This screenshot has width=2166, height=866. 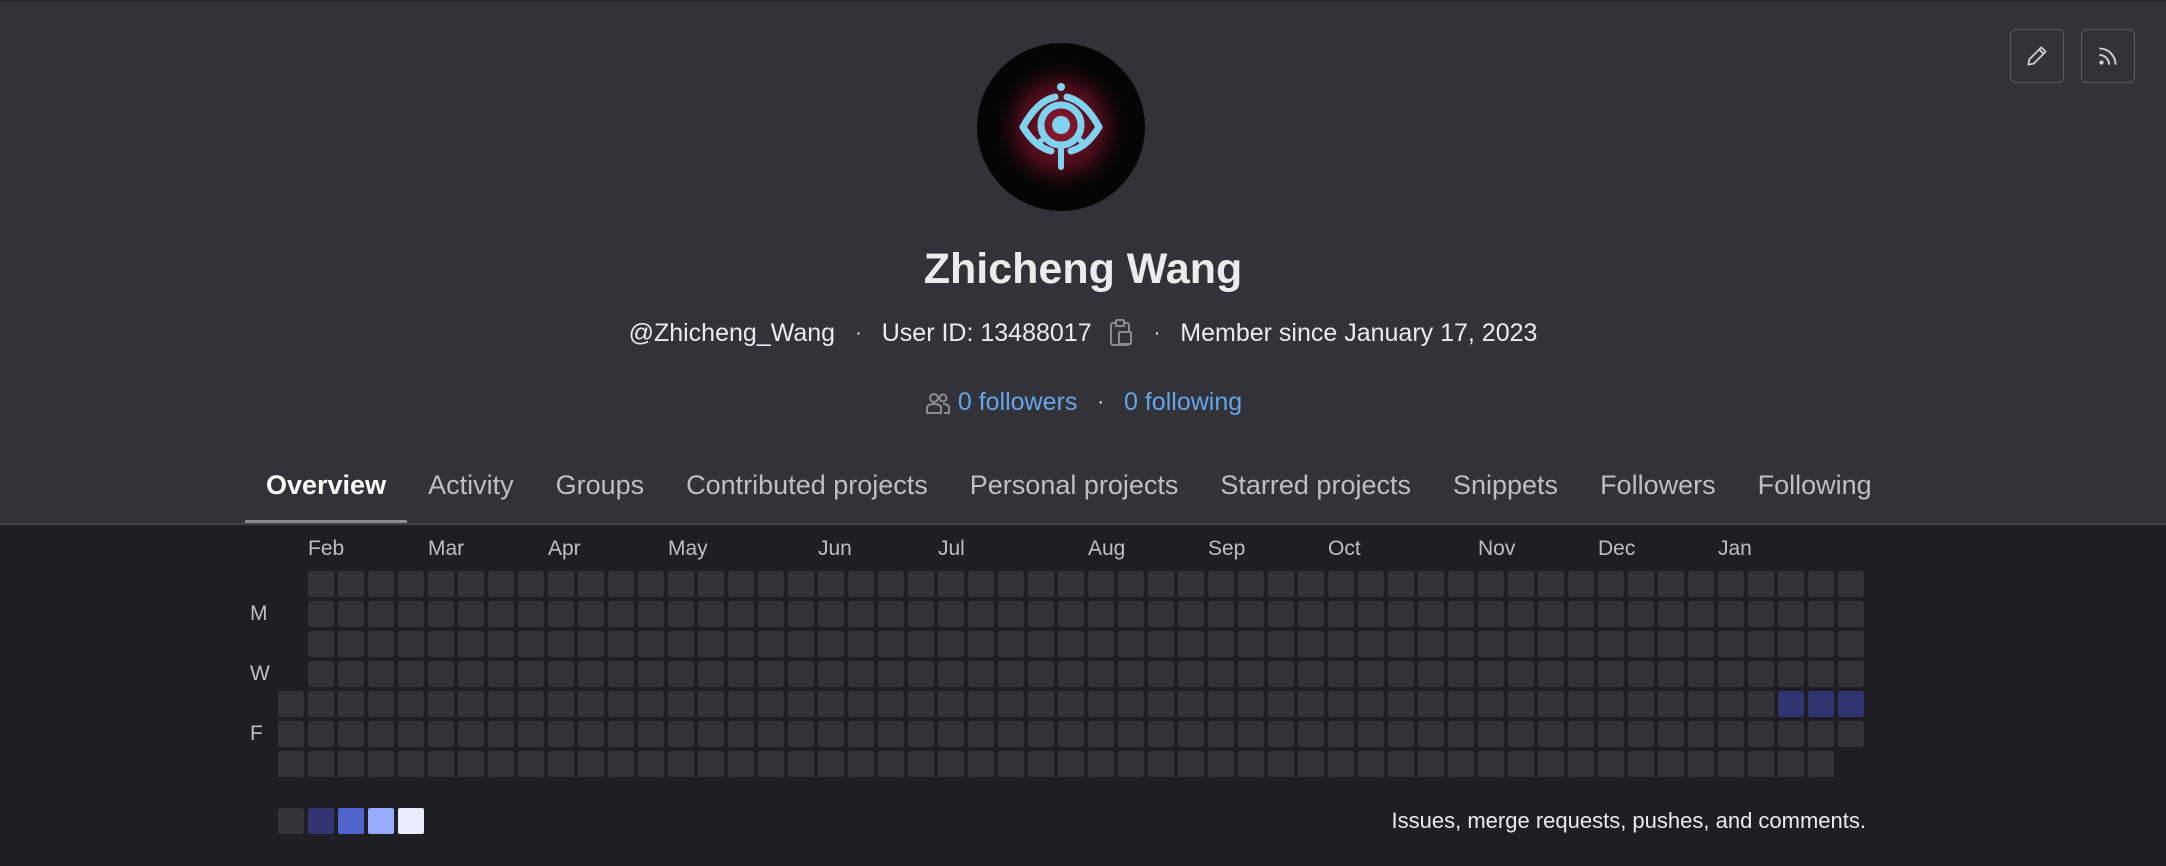 I want to click on tab-activity: Activity, so click(x=471, y=487).